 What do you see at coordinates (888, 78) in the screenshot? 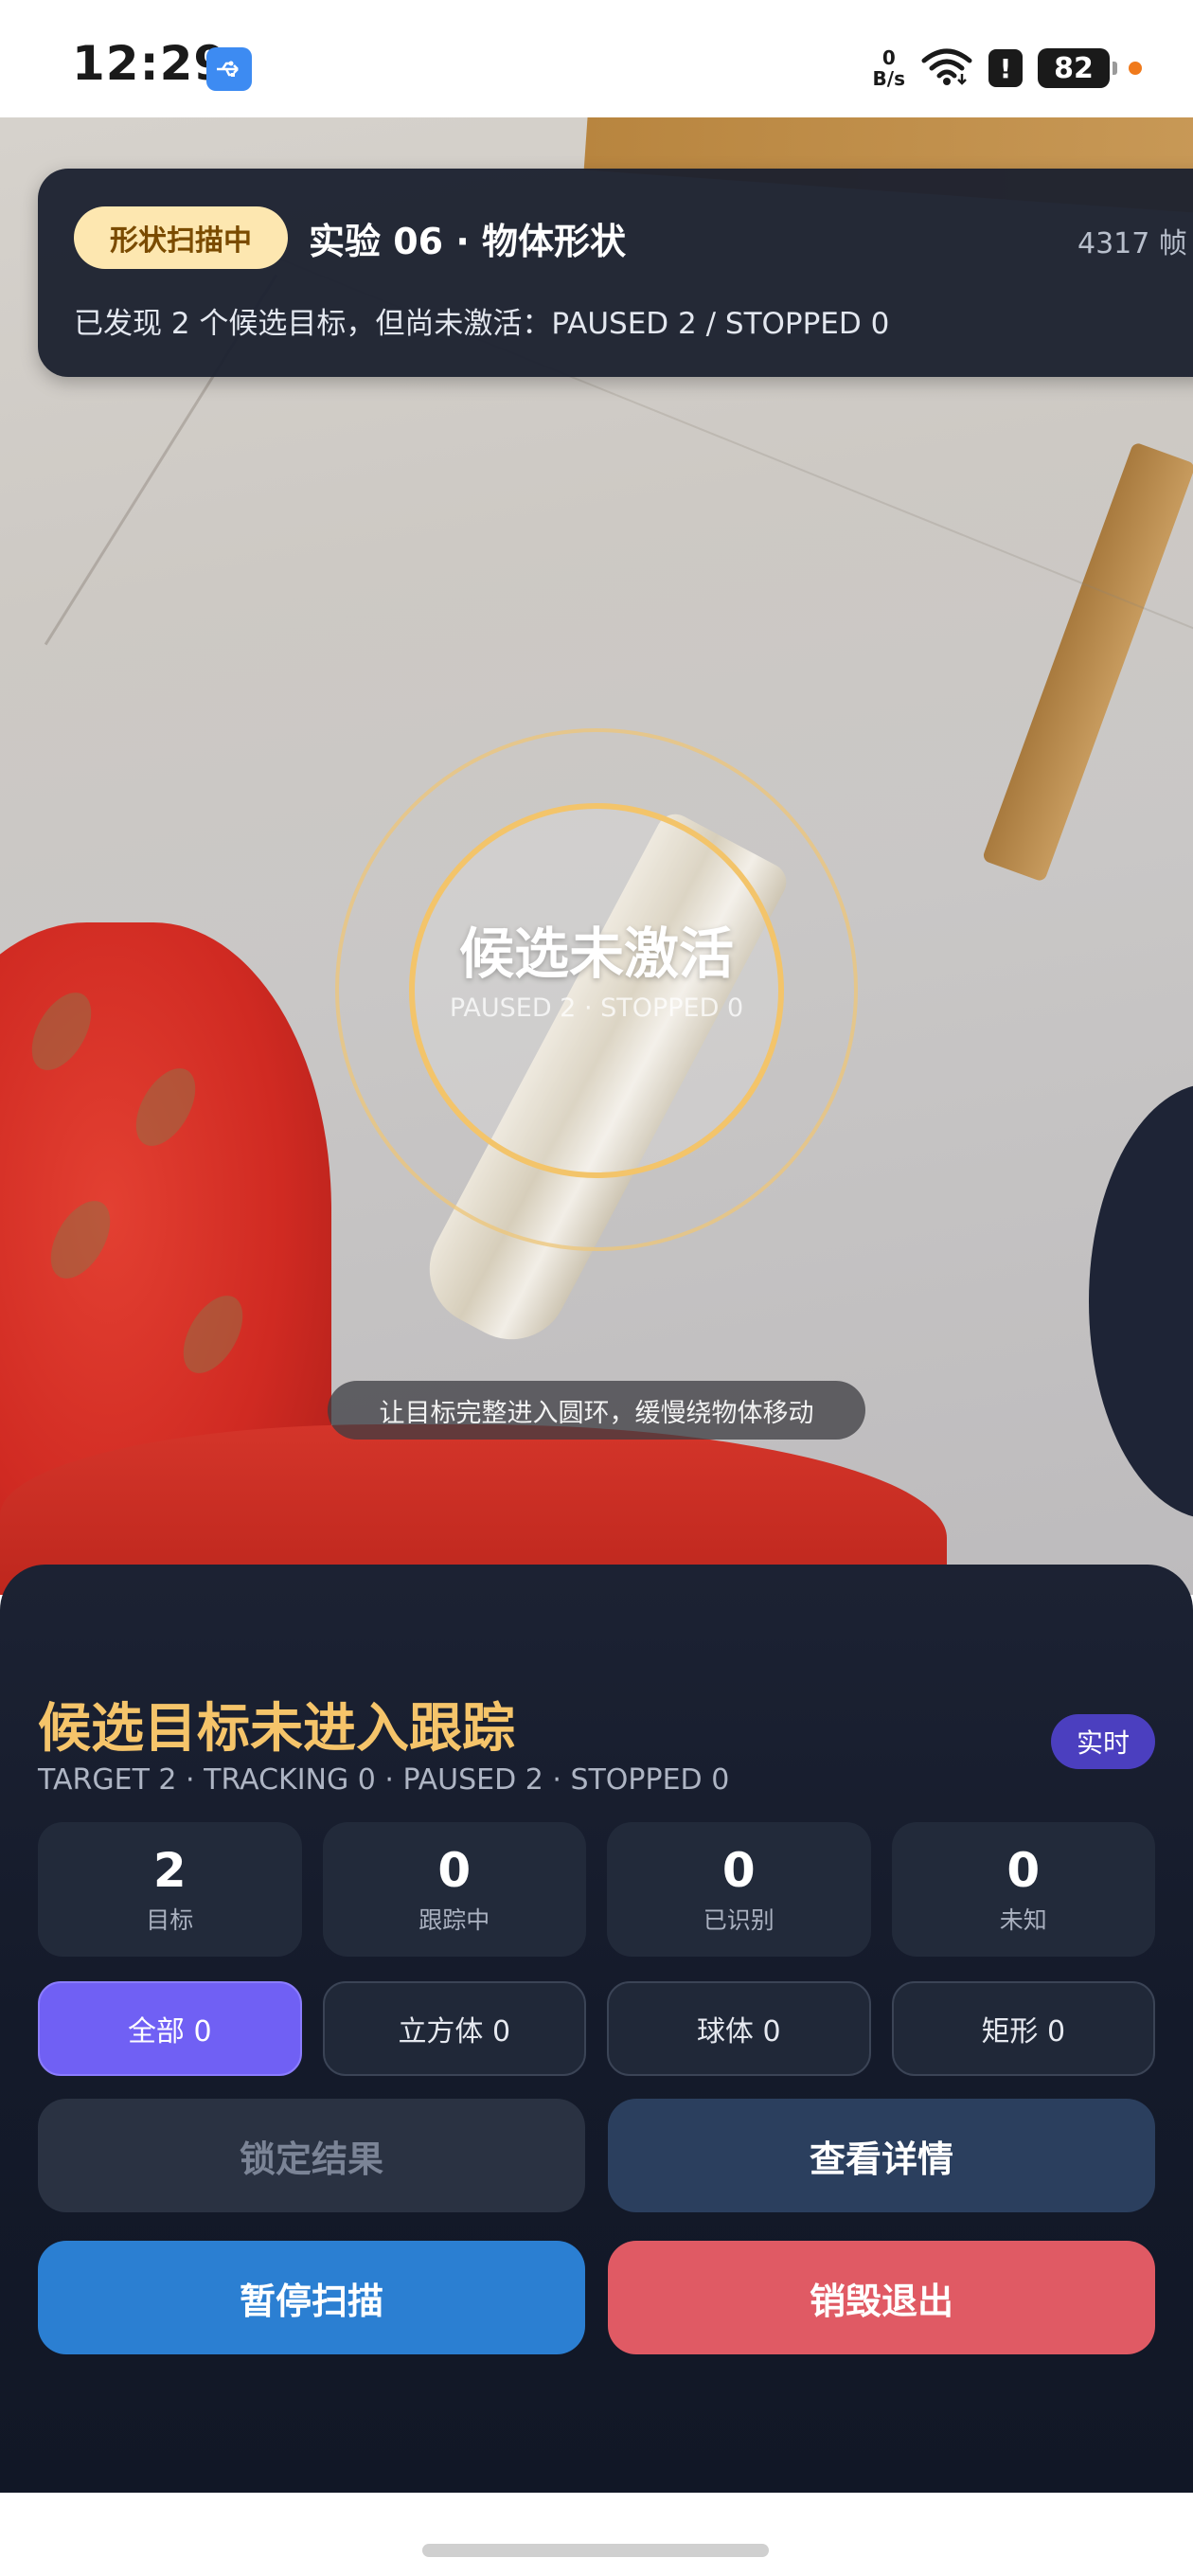
I see `net-speed-unit: B/s` at bounding box center [888, 78].